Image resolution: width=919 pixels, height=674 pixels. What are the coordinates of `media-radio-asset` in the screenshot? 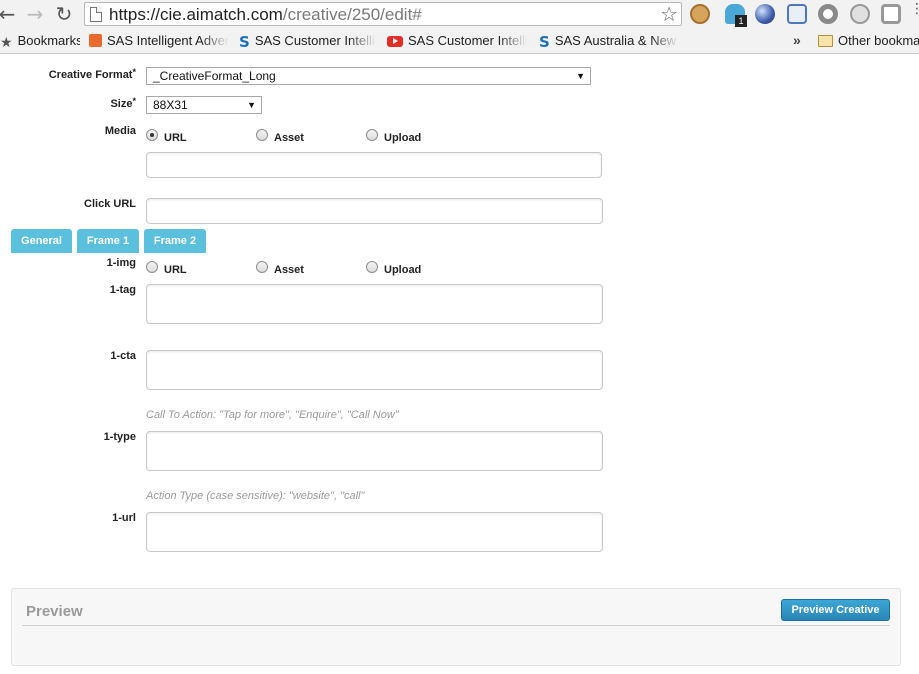 It's located at (262, 135).